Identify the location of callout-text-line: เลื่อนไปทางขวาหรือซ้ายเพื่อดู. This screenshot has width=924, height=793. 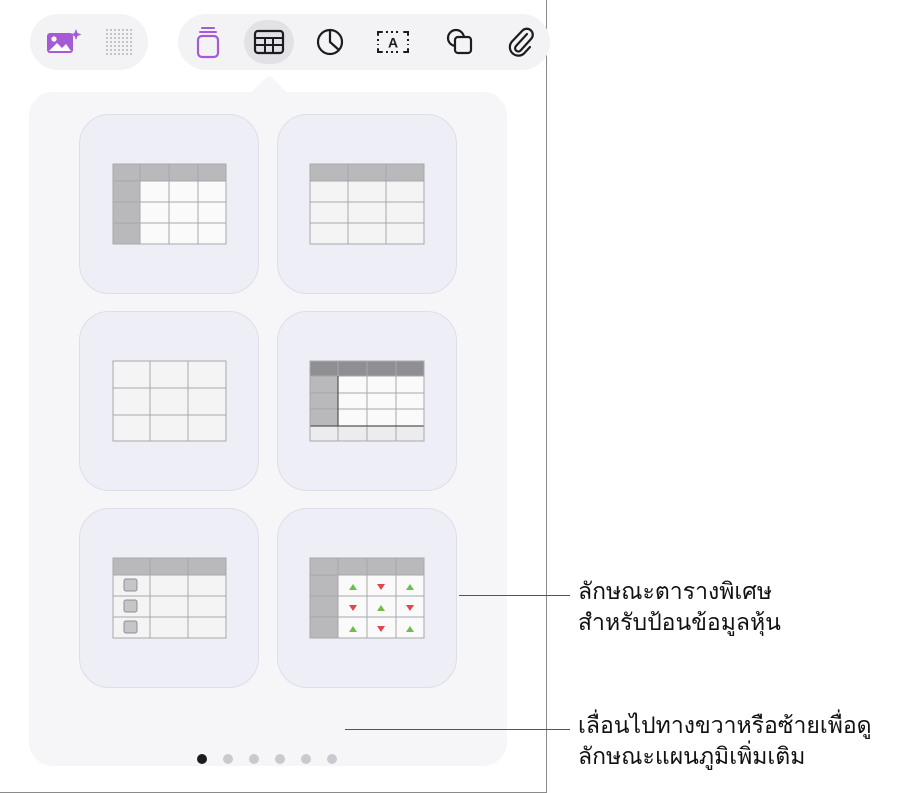
(725, 725).